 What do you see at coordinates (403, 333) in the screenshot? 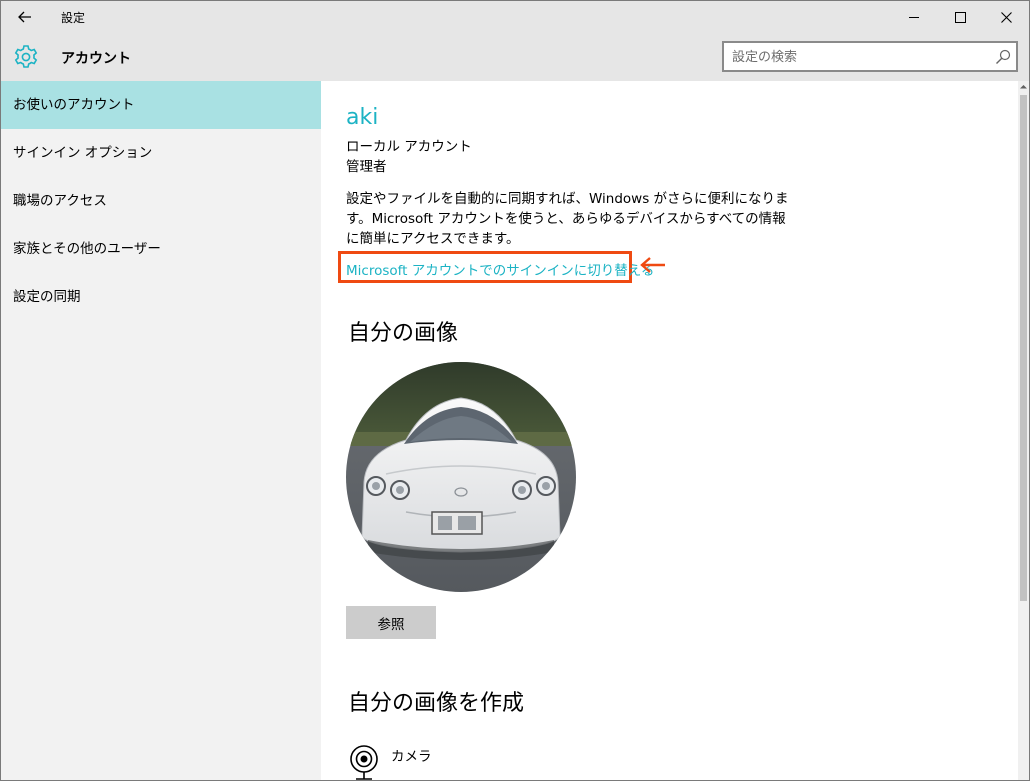
I see `your-picture-heading: 自分の画像` at bounding box center [403, 333].